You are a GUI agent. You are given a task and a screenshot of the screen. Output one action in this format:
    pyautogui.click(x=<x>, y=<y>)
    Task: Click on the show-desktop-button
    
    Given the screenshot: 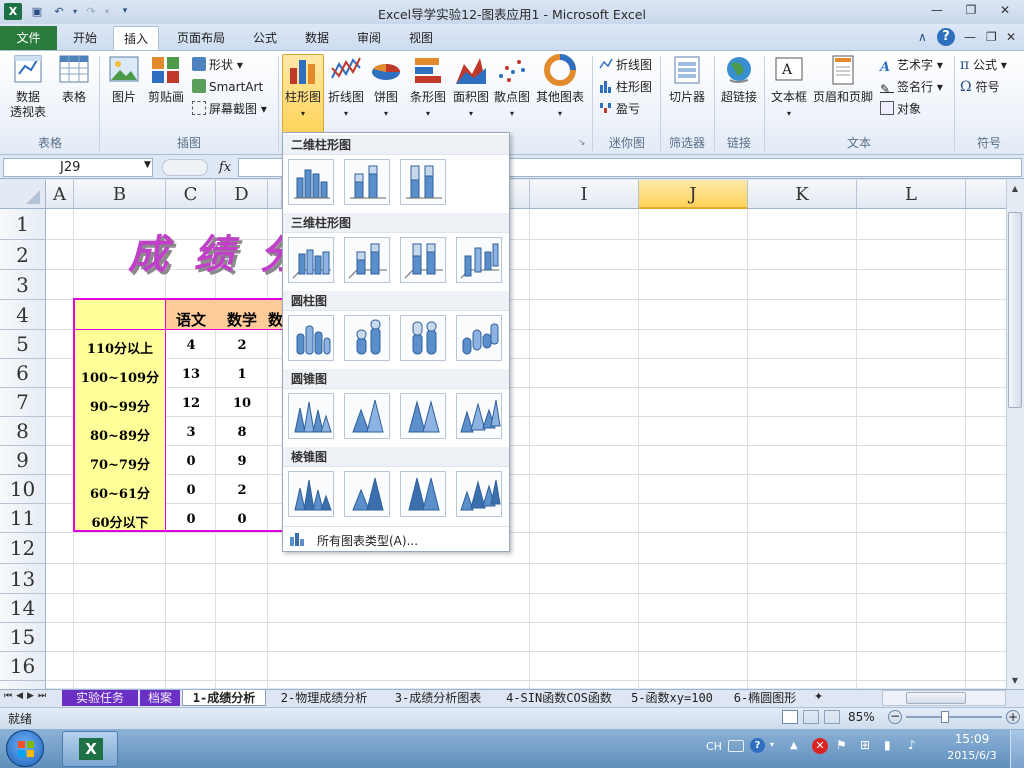 What is the action you would take?
    pyautogui.click(x=1017, y=749)
    